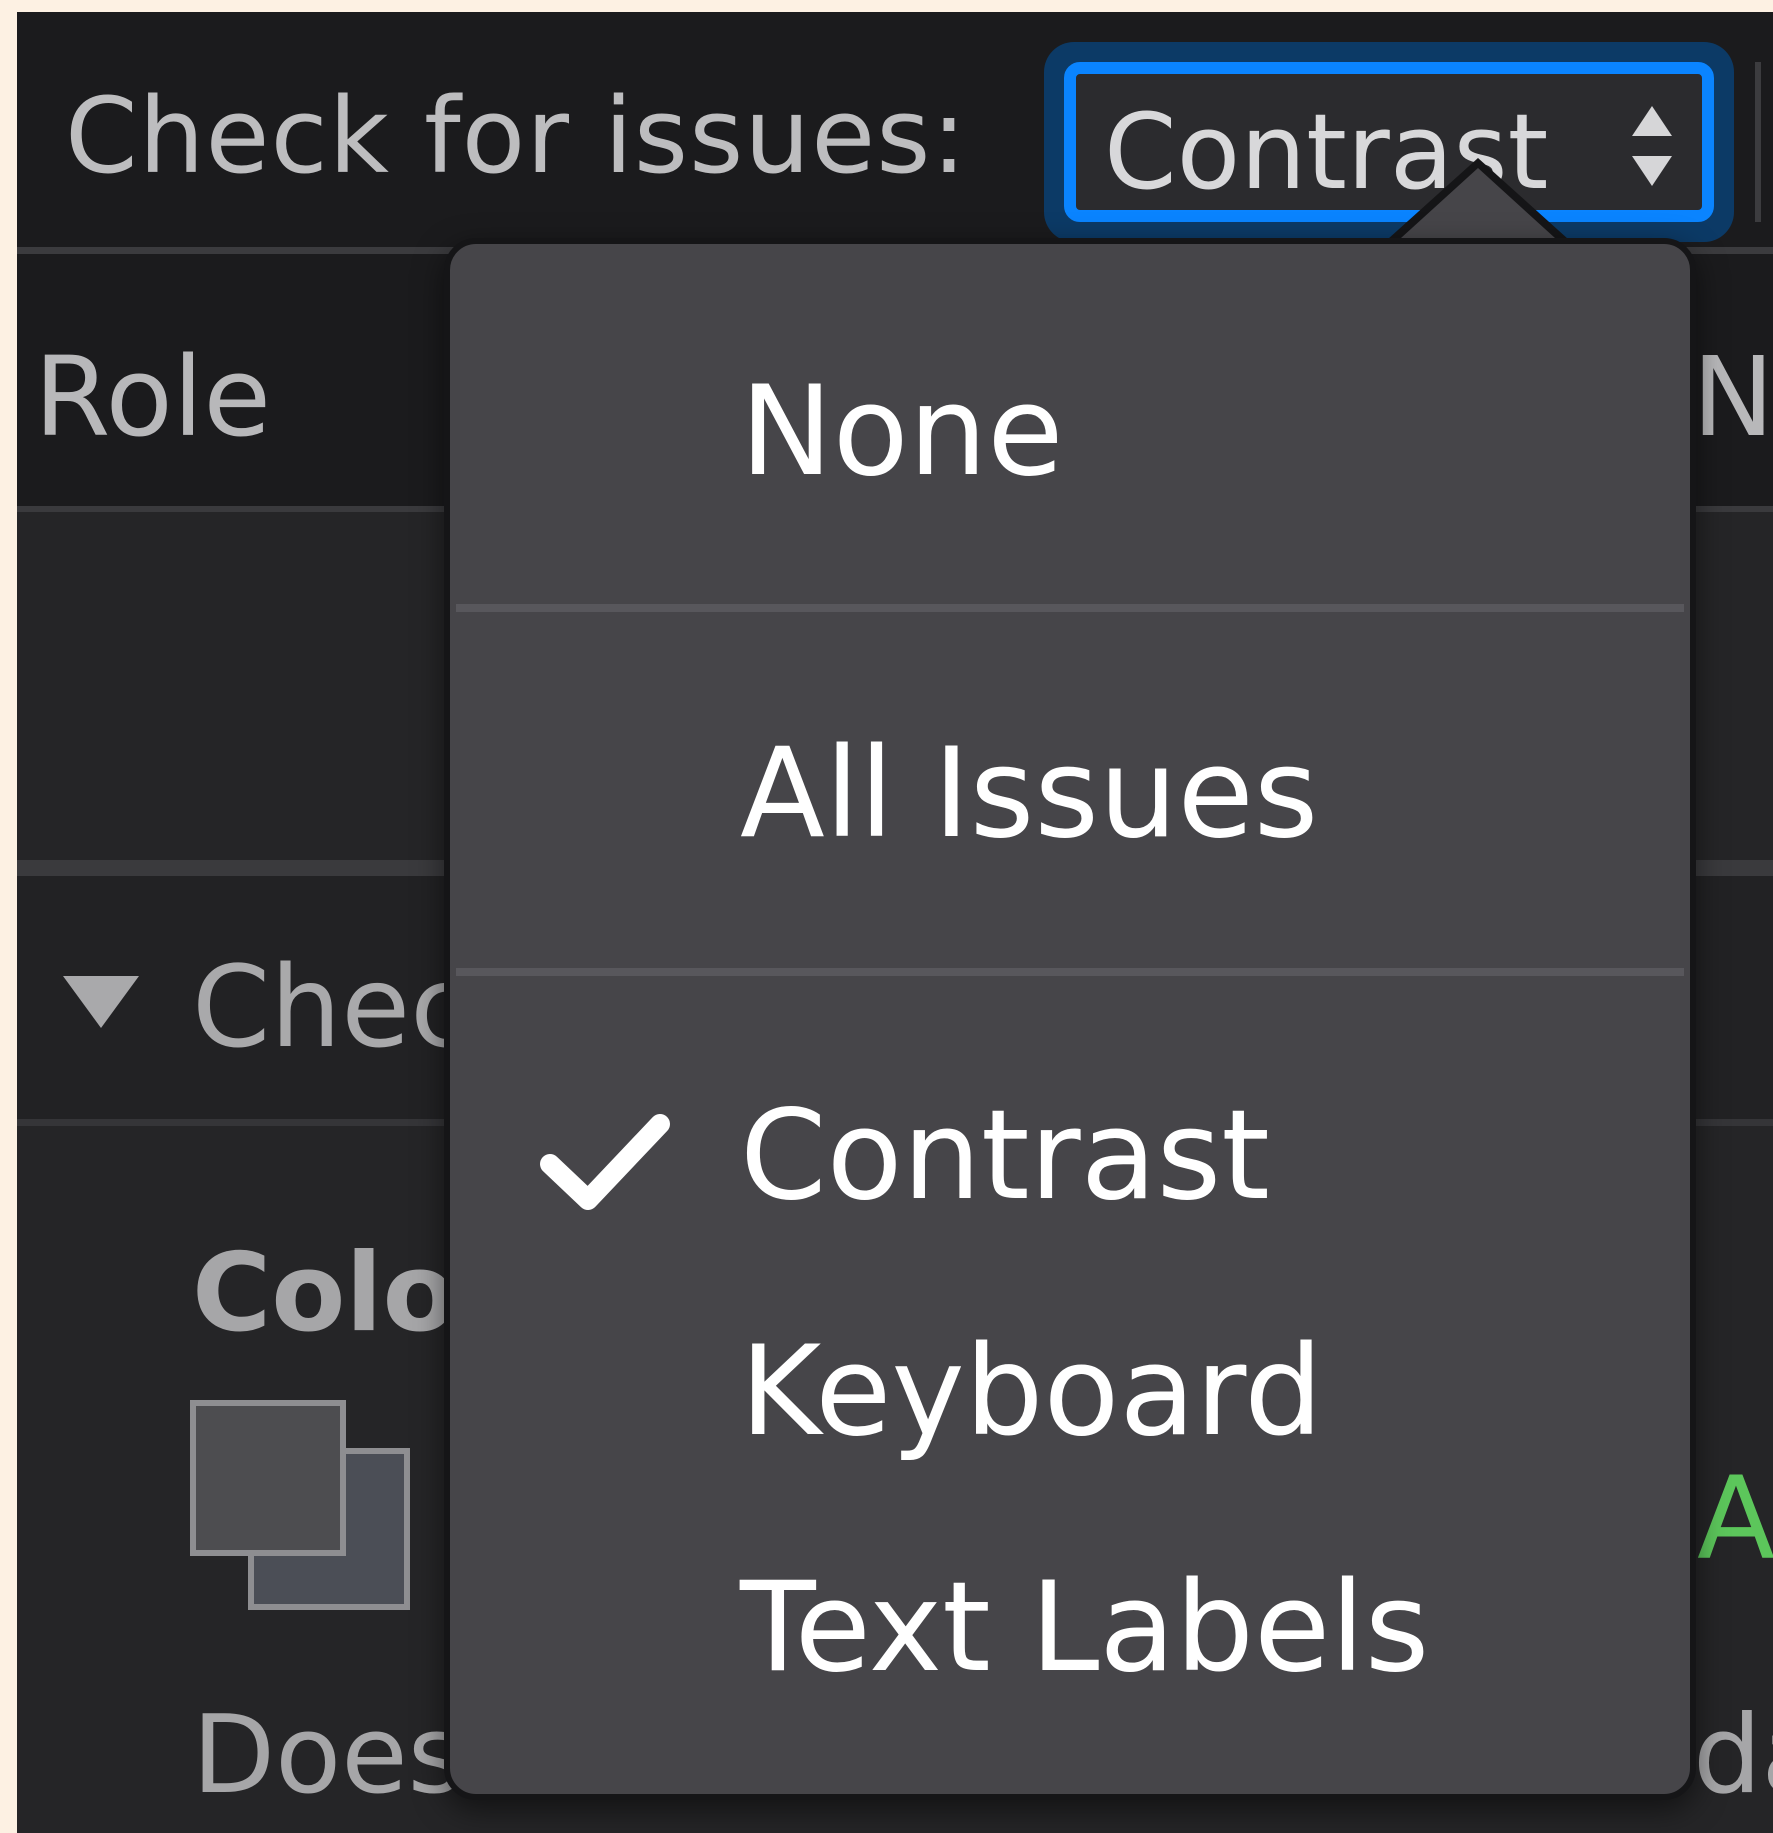 The height and width of the screenshot is (1833, 1773). What do you see at coordinates (516, 136) in the screenshot?
I see `check-for-issues-label: Check for issues:` at bounding box center [516, 136].